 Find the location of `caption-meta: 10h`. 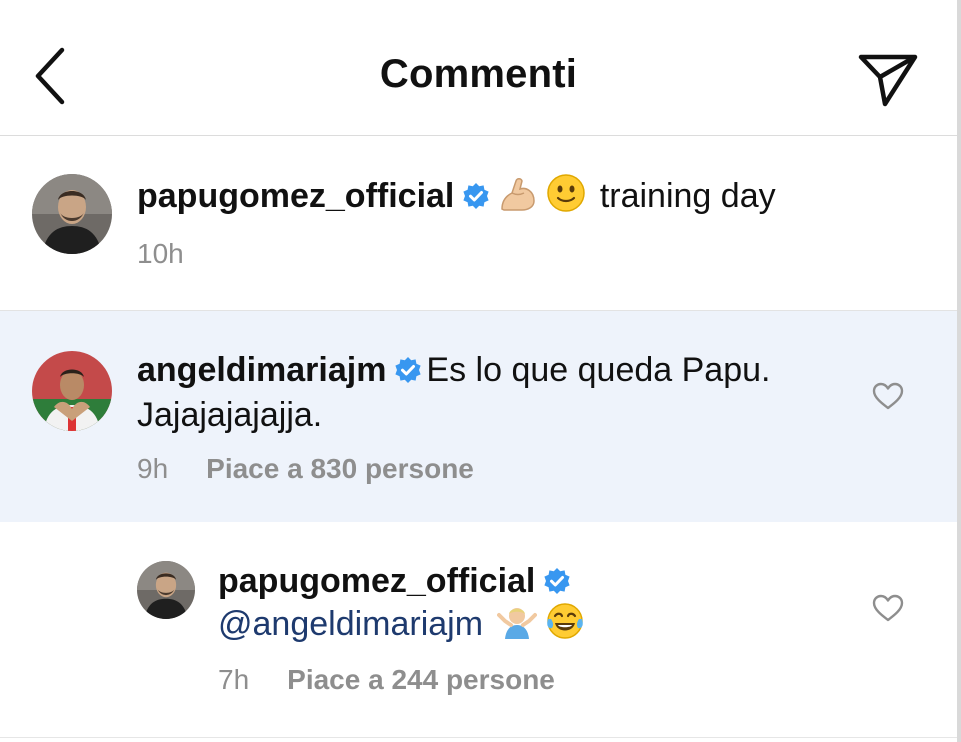

caption-meta: 10h is located at coordinates (160, 254).